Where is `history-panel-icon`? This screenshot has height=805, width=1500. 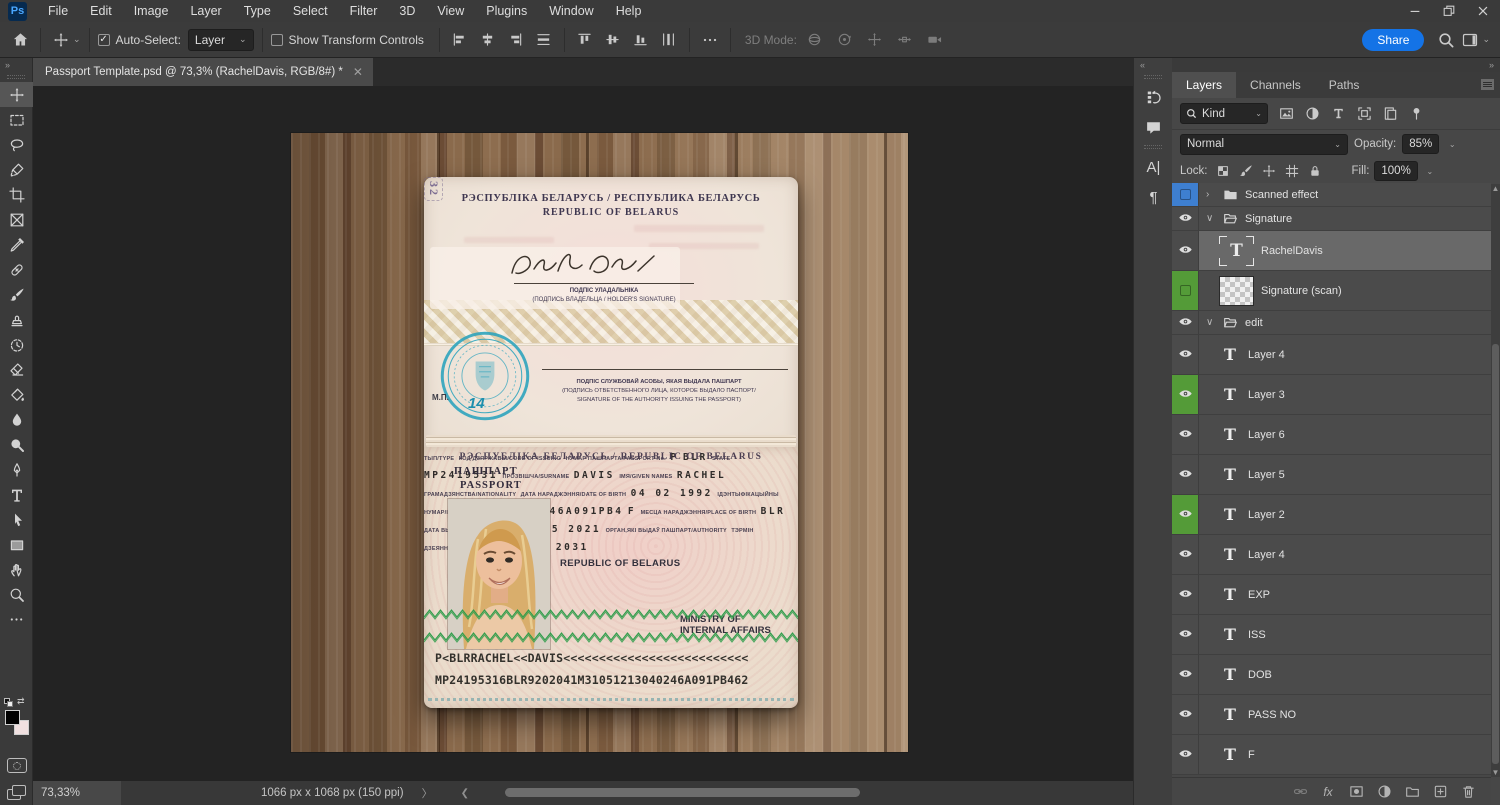 history-panel-icon is located at coordinates (1153, 97).